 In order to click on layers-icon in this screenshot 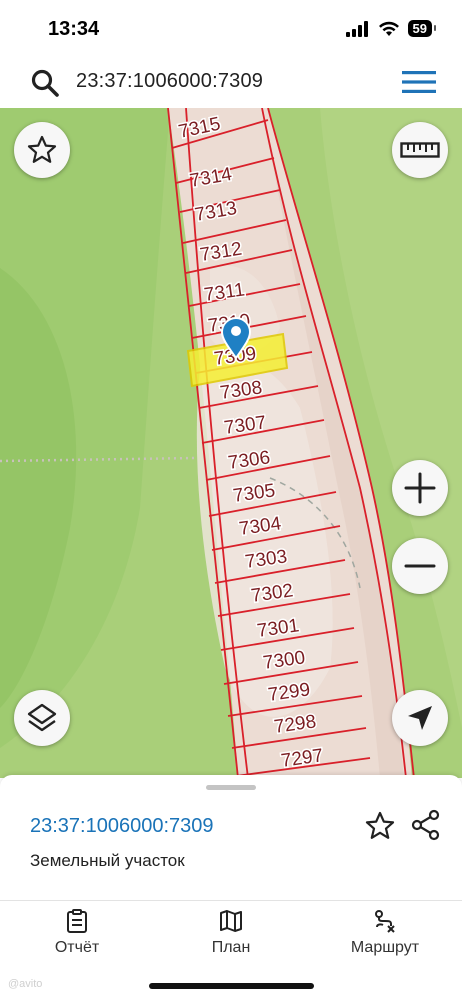, I will do `click(42, 717)`.